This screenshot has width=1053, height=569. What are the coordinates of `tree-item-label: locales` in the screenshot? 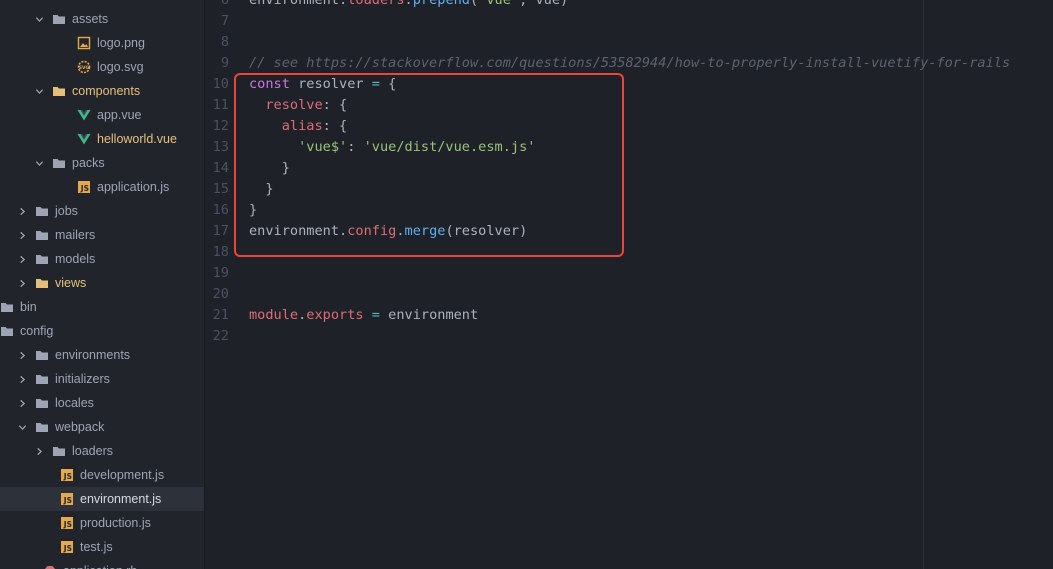 It's located at (74, 403).